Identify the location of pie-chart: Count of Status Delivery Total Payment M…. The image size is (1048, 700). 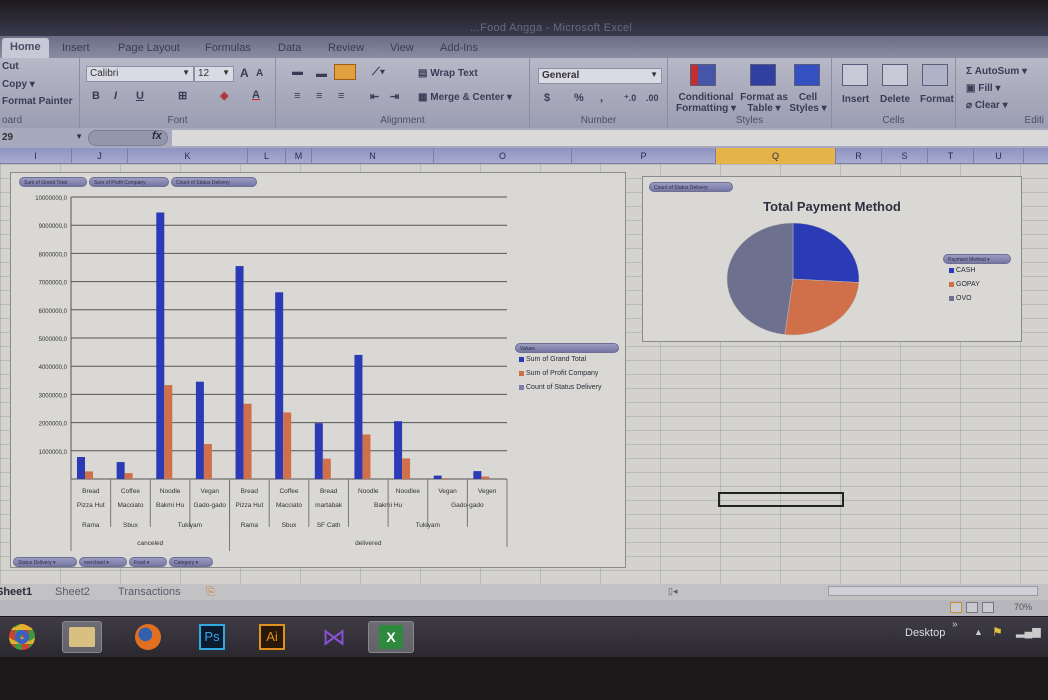
(832, 259).